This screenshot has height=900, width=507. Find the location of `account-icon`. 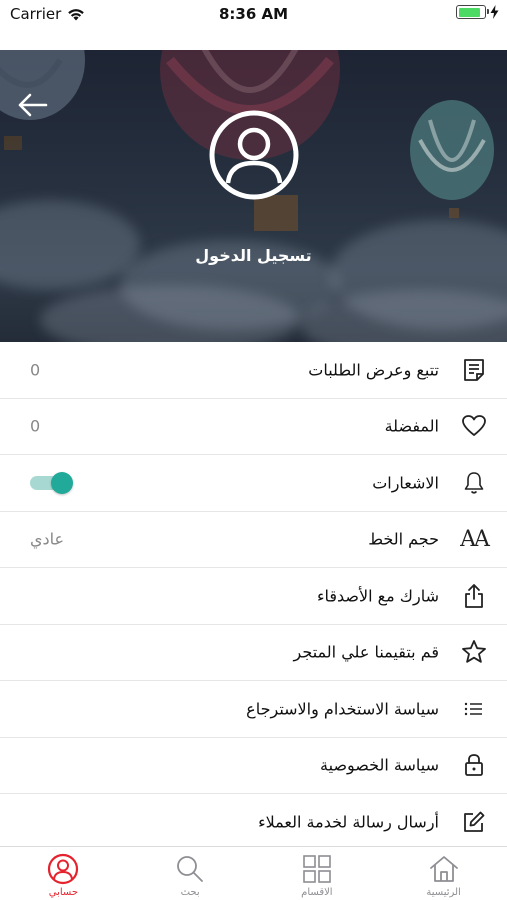

account-icon is located at coordinates (63, 869).